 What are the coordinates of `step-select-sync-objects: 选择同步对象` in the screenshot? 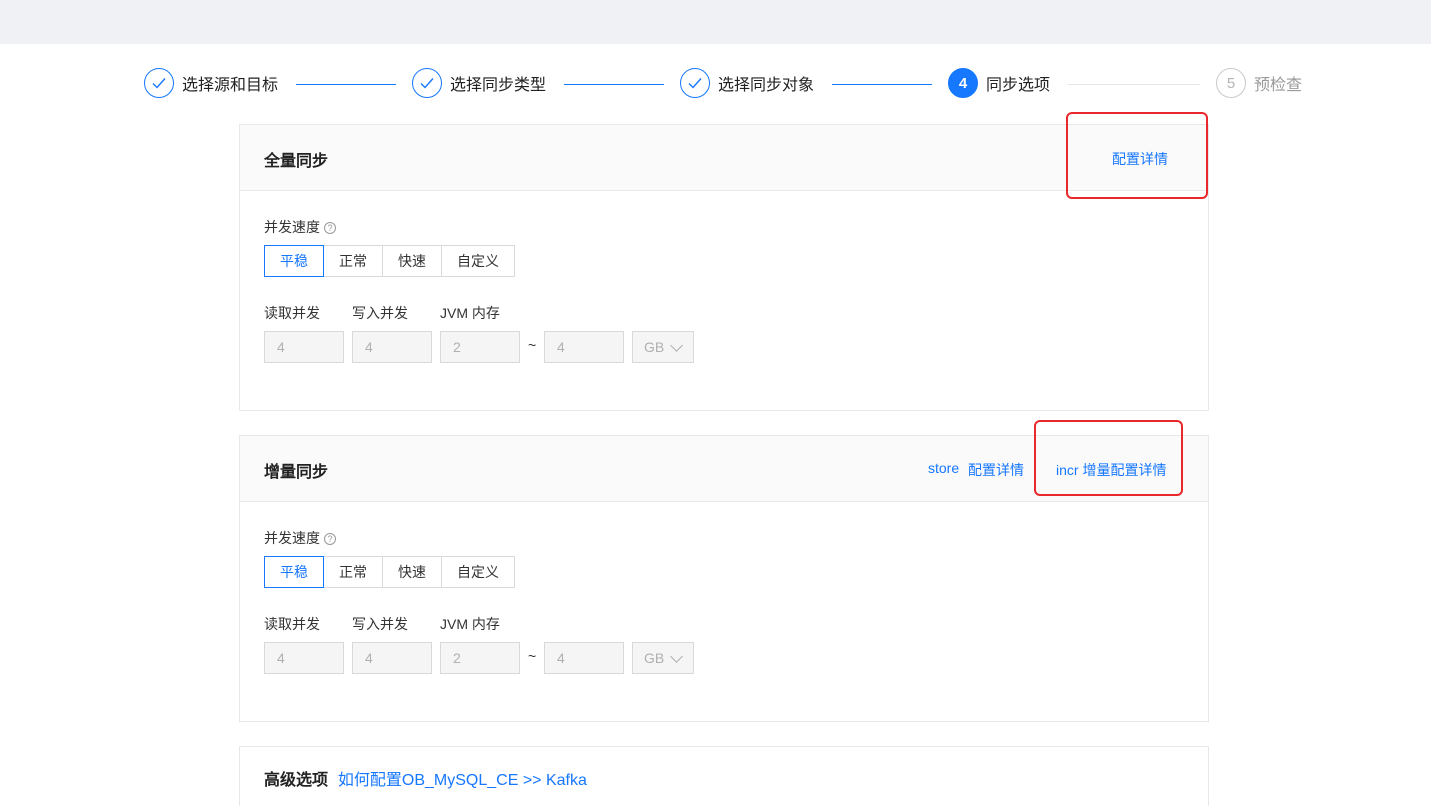 It's located at (747, 83).